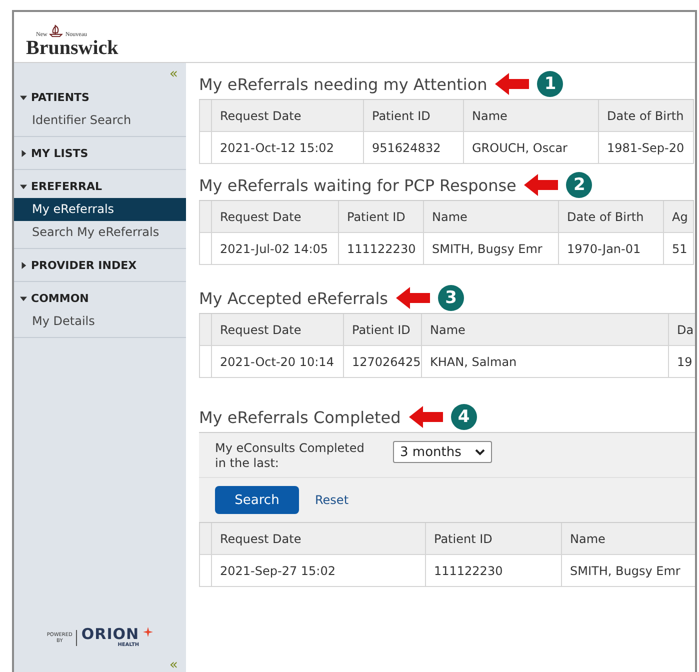 The height and width of the screenshot is (672, 699). I want to click on column-header: Ag, so click(679, 217).